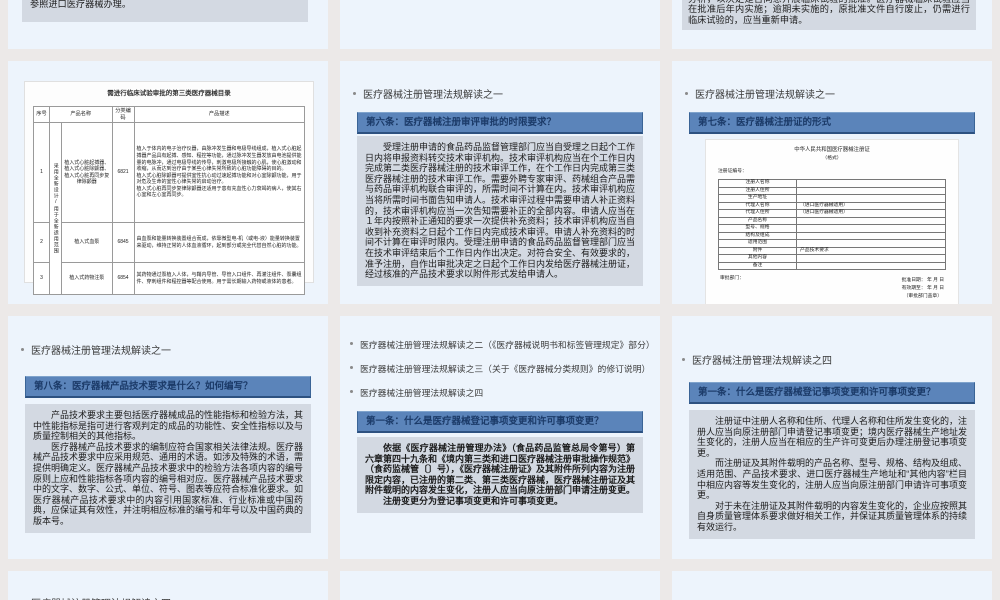 The width and height of the screenshot is (1000, 600). What do you see at coordinates (123, 279) in the screenshot?
I see `cell-code: 6854` at bounding box center [123, 279].